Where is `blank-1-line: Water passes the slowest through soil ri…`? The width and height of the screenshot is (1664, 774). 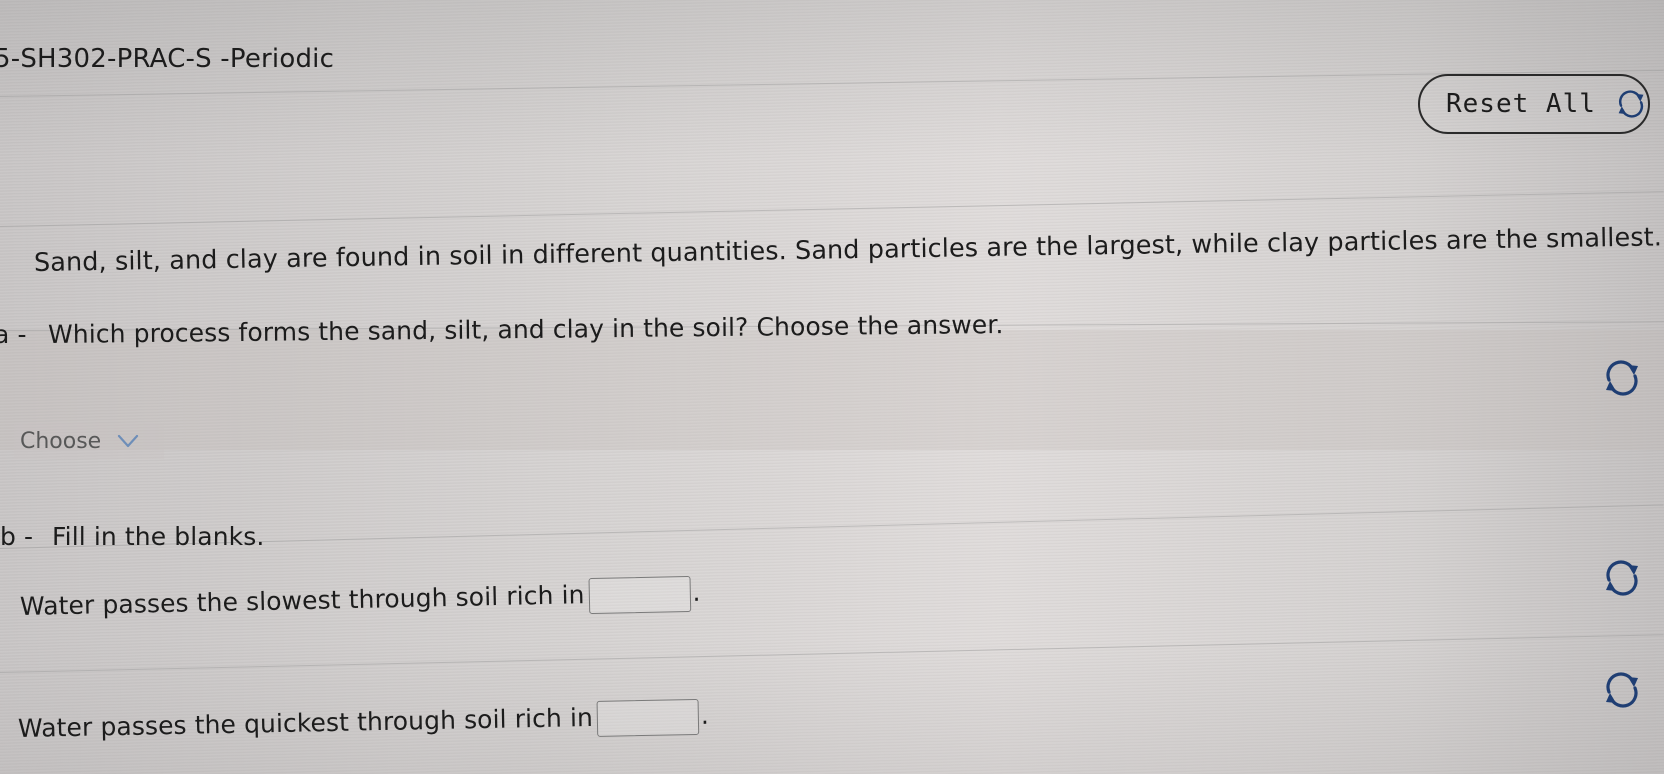 blank-1-line: Water passes the slowest through soil ri… is located at coordinates (360, 600).